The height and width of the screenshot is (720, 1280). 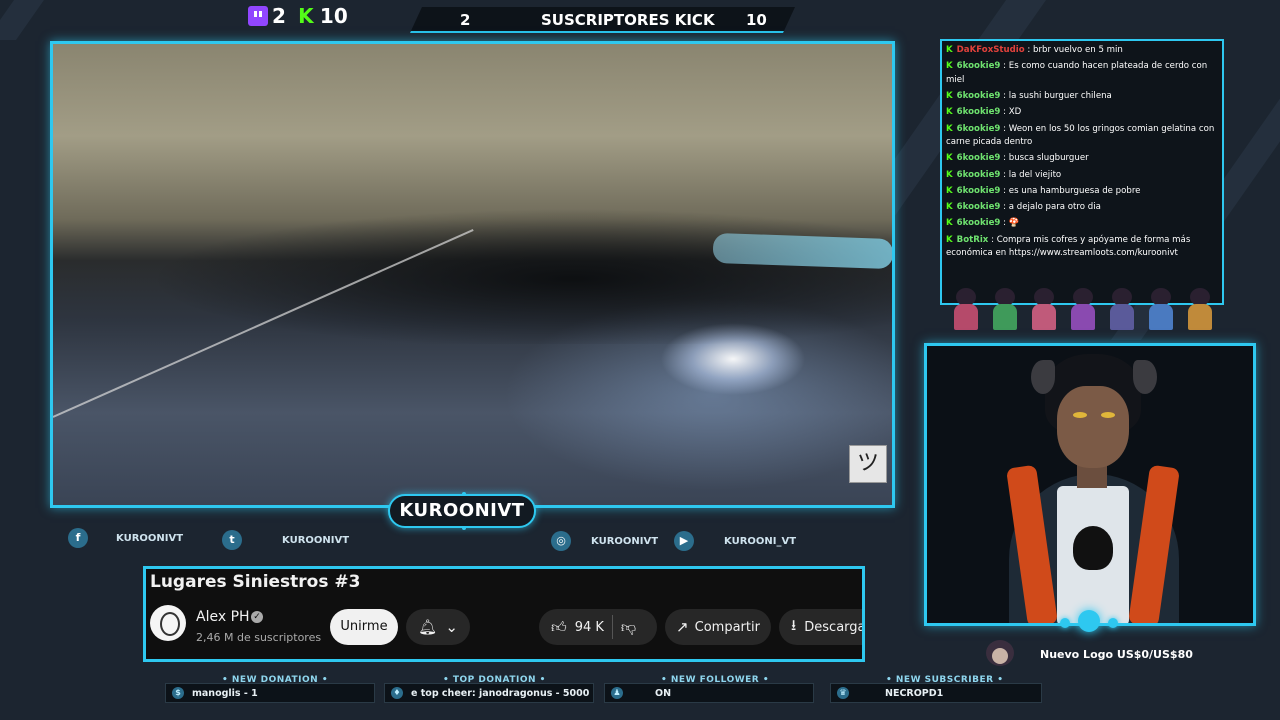 I want to click on follower-icon: ♟, so click(x=617, y=693).